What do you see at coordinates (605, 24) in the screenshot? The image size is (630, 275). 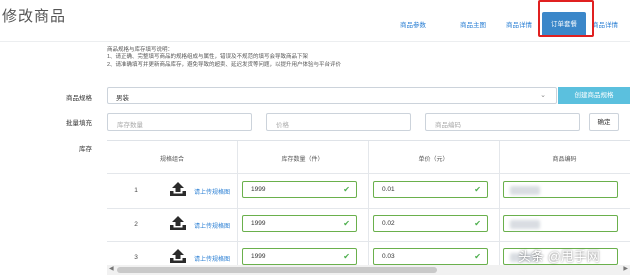 I see `tab-product-details-2: 商品详情` at bounding box center [605, 24].